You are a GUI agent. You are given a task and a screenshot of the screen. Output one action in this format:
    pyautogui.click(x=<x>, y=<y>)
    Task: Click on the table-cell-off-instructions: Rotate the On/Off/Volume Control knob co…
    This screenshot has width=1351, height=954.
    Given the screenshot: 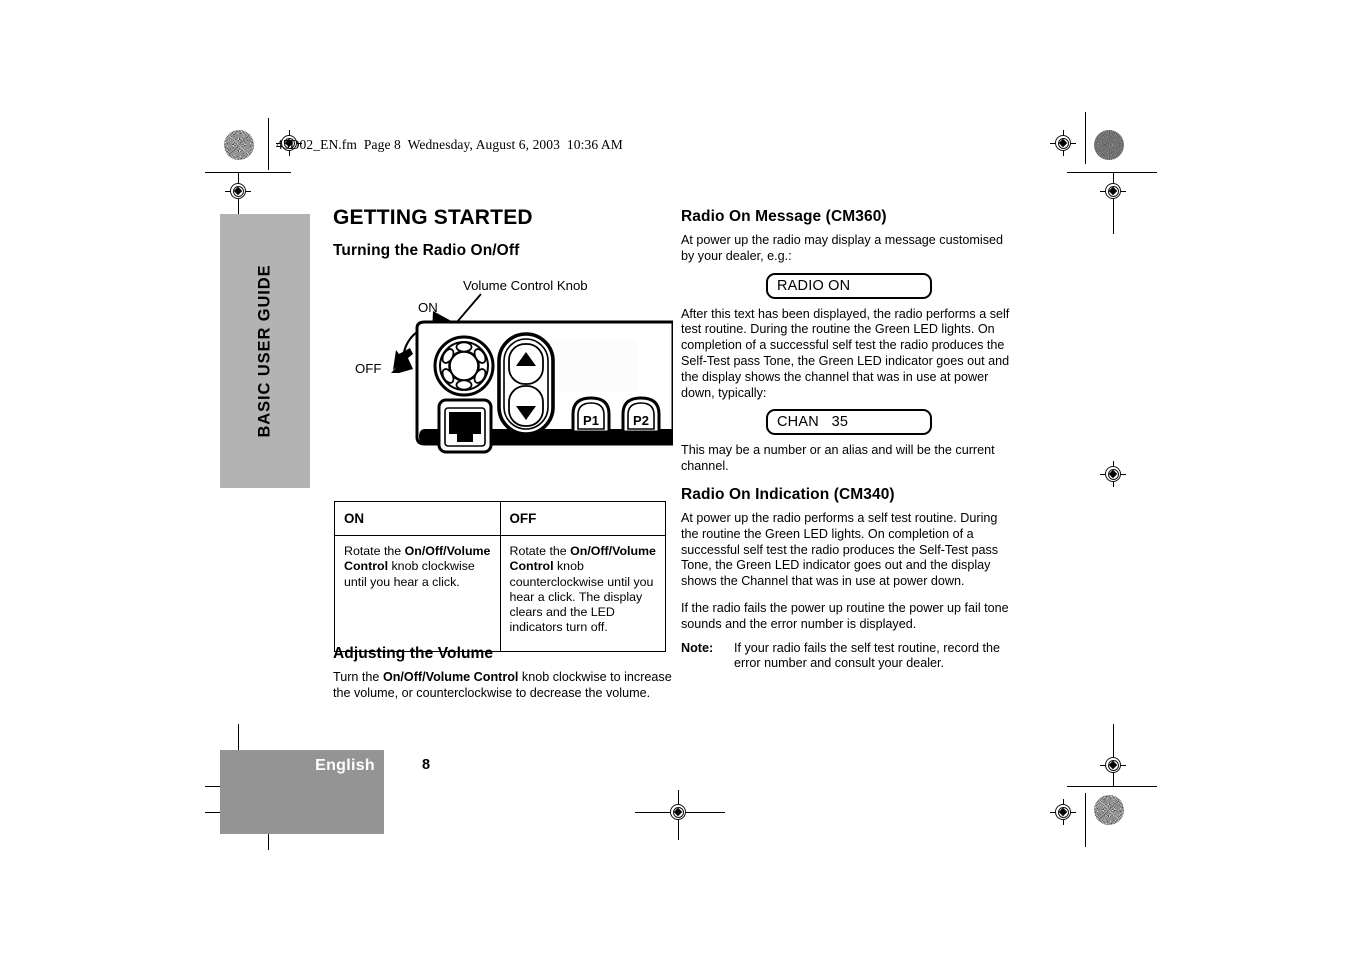 What is the action you would take?
    pyautogui.click(x=582, y=594)
    